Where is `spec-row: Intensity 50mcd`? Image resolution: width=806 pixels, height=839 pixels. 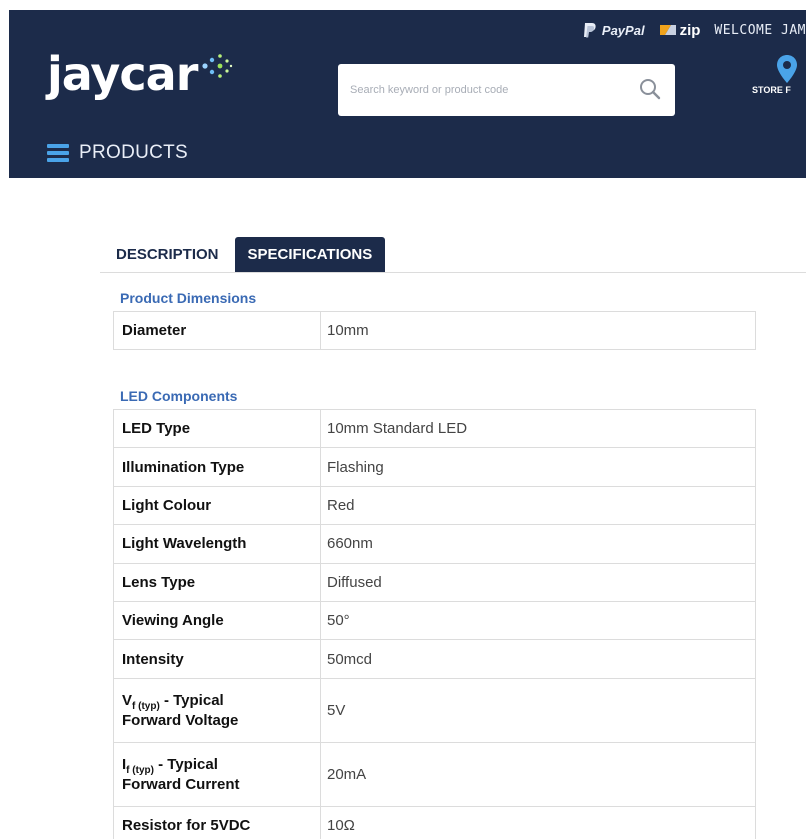 spec-row: Intensity 50mcd is located at coordinates (434, 659).